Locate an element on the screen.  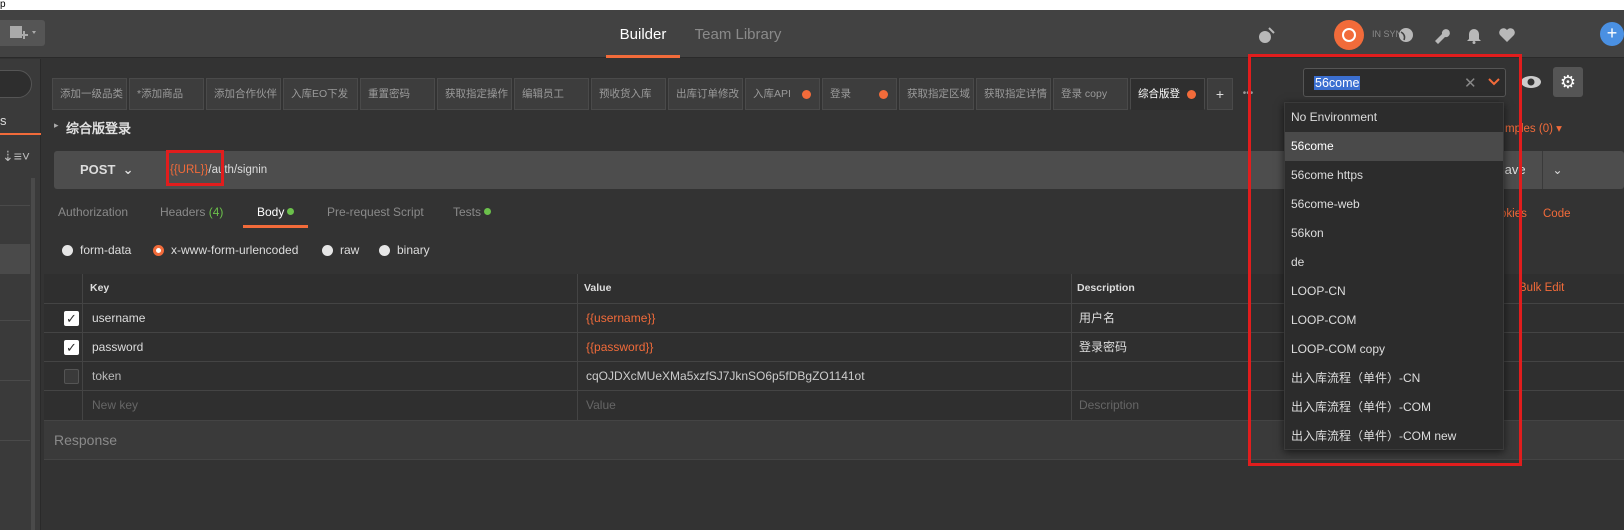
param-value: cqOJDXcMUeXMa5xzfSJ7JknSO6p5fDBgZO1141ot is located at coordinates (725, 376).